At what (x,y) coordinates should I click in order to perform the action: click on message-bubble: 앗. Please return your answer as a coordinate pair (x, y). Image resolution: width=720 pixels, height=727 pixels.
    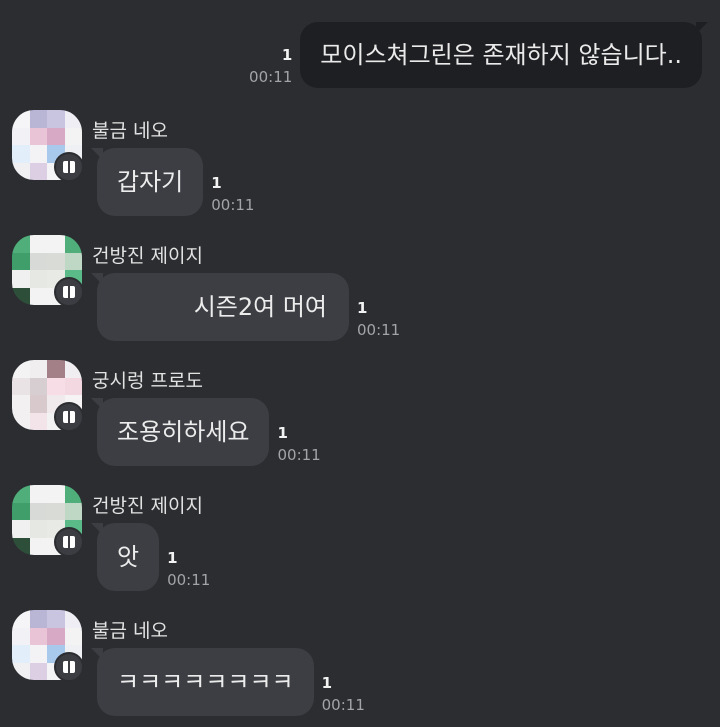
    Looking at the image, I should click on (125, 557).